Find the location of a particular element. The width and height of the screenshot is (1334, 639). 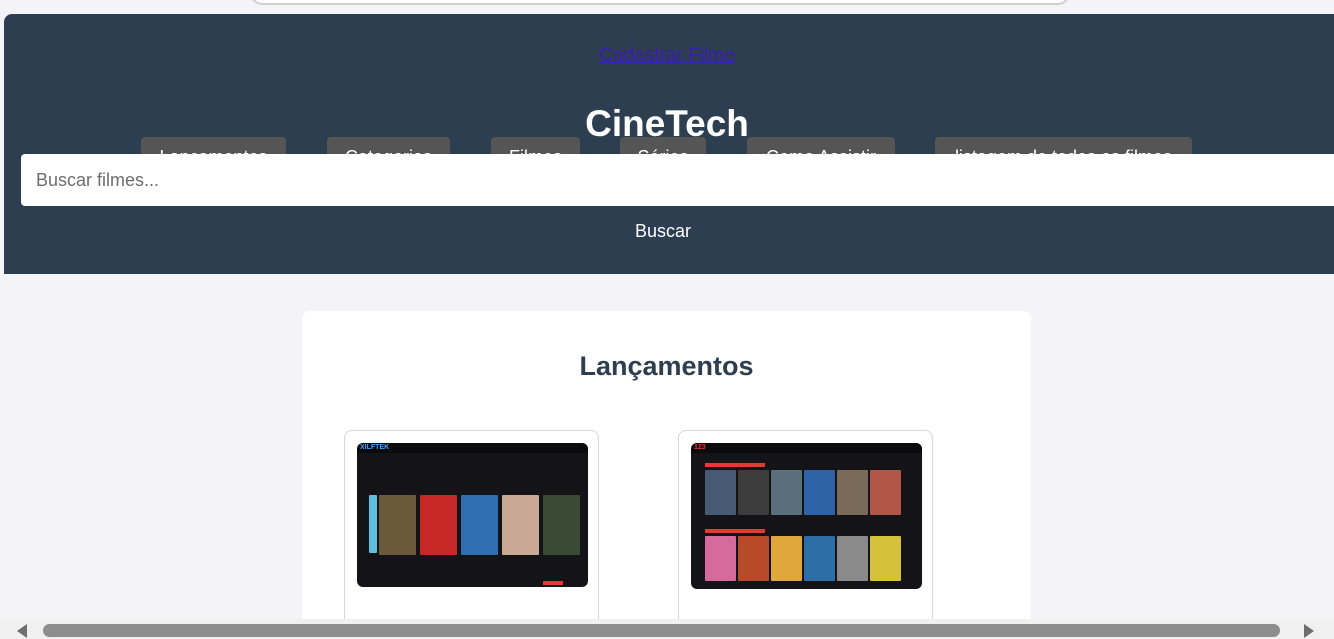

thumbnail-logo: 123 is located at coordinates (700, 447).